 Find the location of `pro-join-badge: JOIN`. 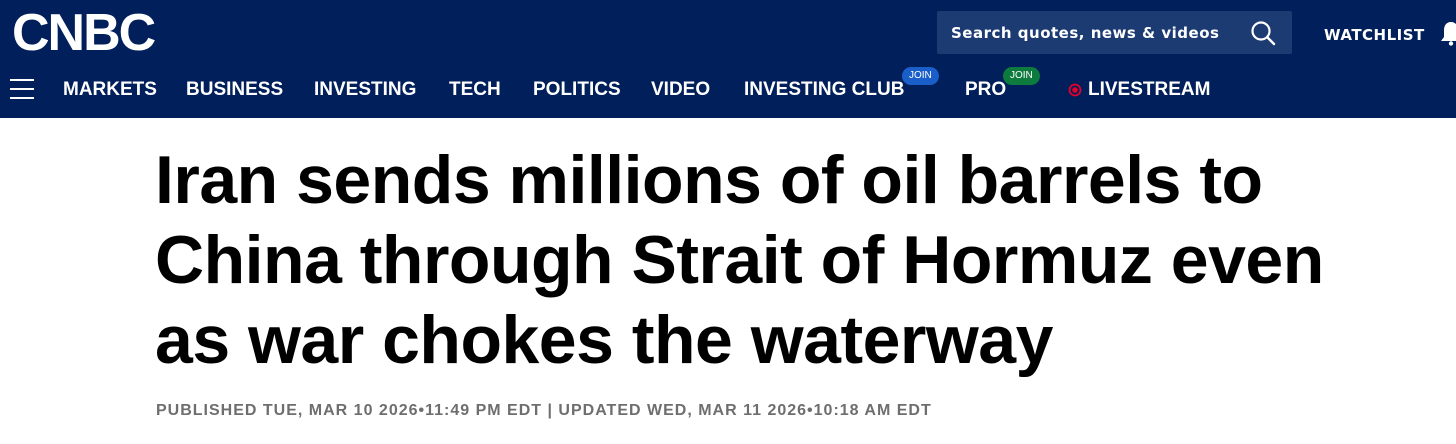

pro-join-badge: JOIN is located at coordinates (1021, 76).